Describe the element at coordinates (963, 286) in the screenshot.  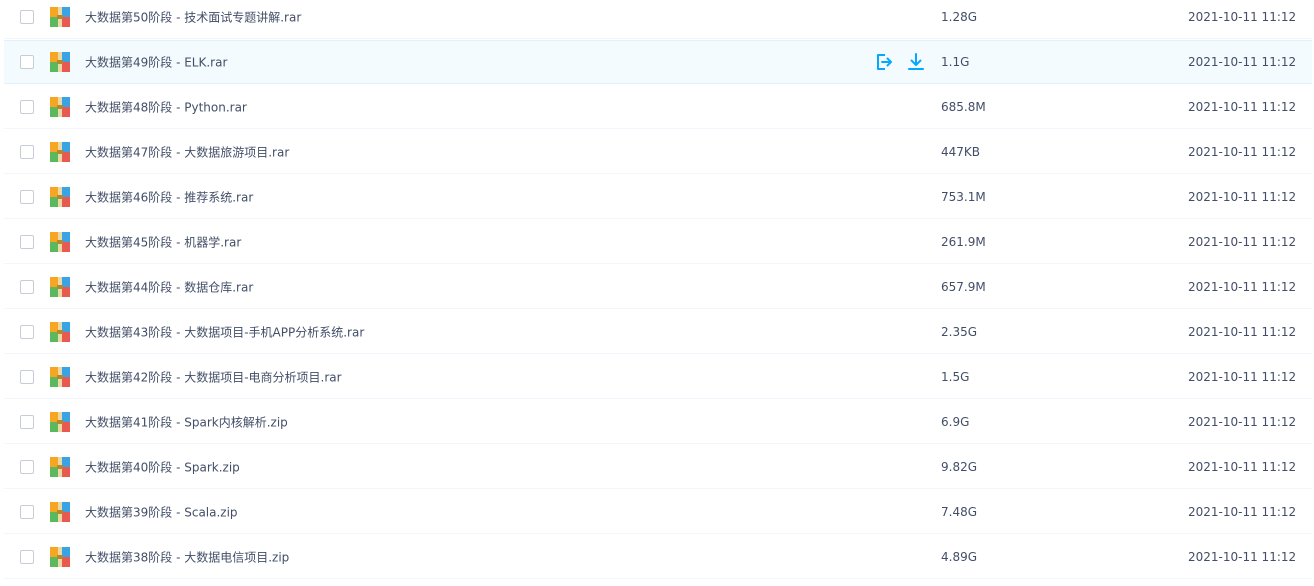
I see `file-size: 657.9M` at that location.